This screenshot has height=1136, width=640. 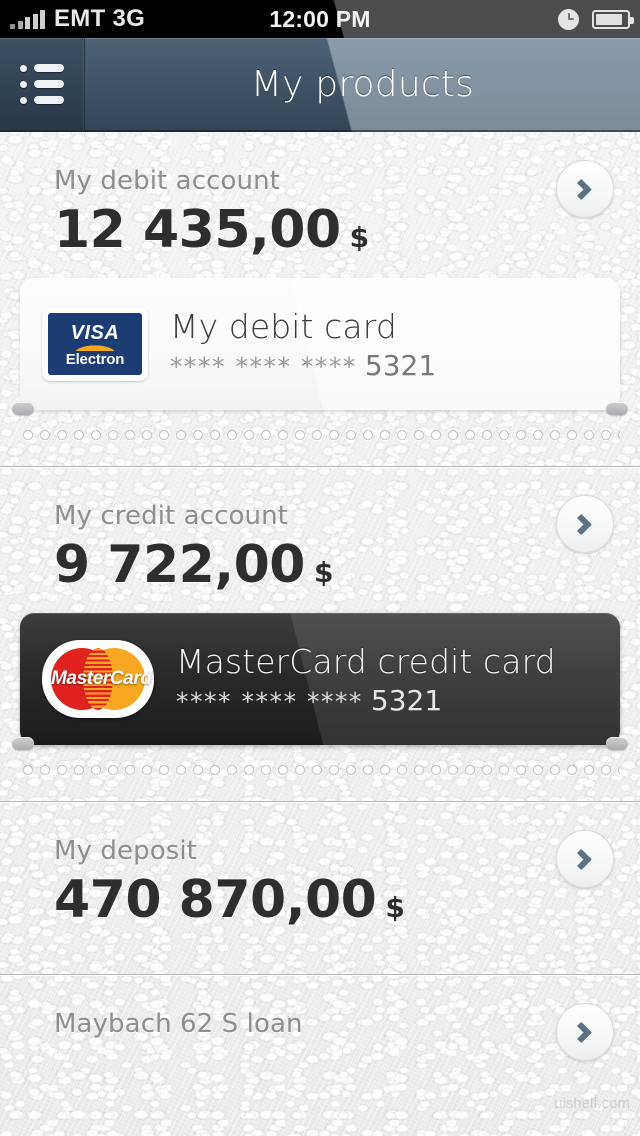 I want to click on account-summary-debit: My debit account 12 435,00 $, so click(x=320, y=196).